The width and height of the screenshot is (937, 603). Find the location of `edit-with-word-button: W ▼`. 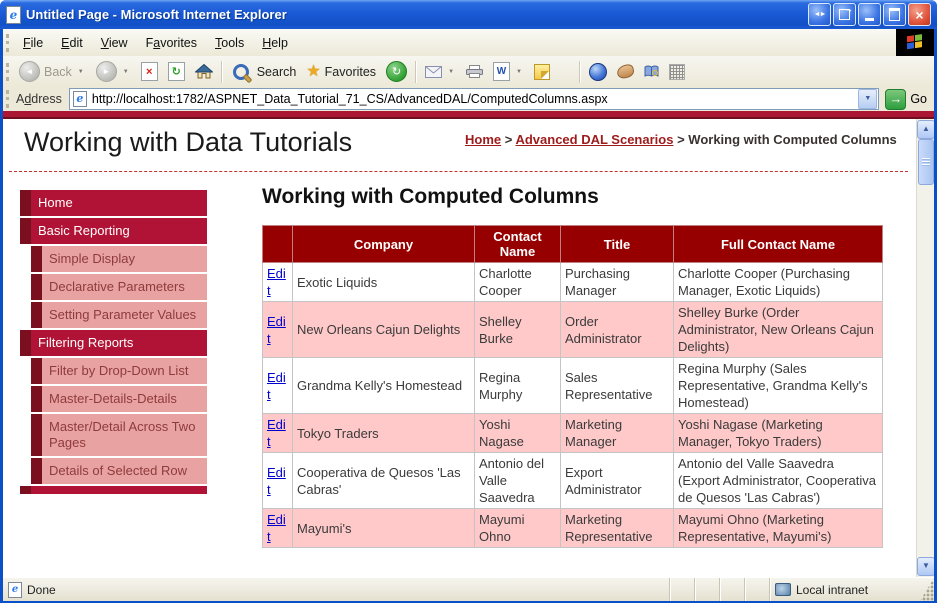

edit-with-word-button: W ▼ is located at coordinates (508, 71).